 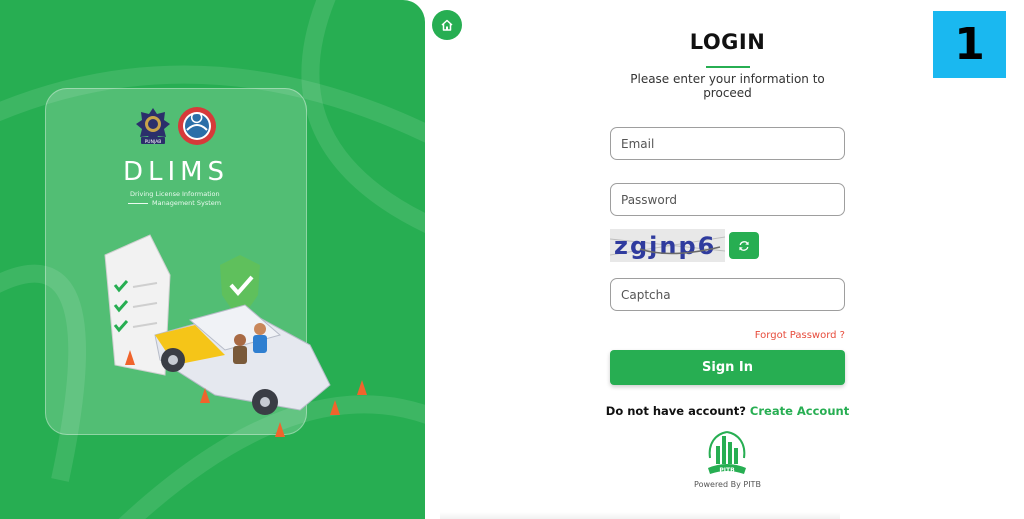 I want to click on step-number: 1, so click(x=969, y=44).